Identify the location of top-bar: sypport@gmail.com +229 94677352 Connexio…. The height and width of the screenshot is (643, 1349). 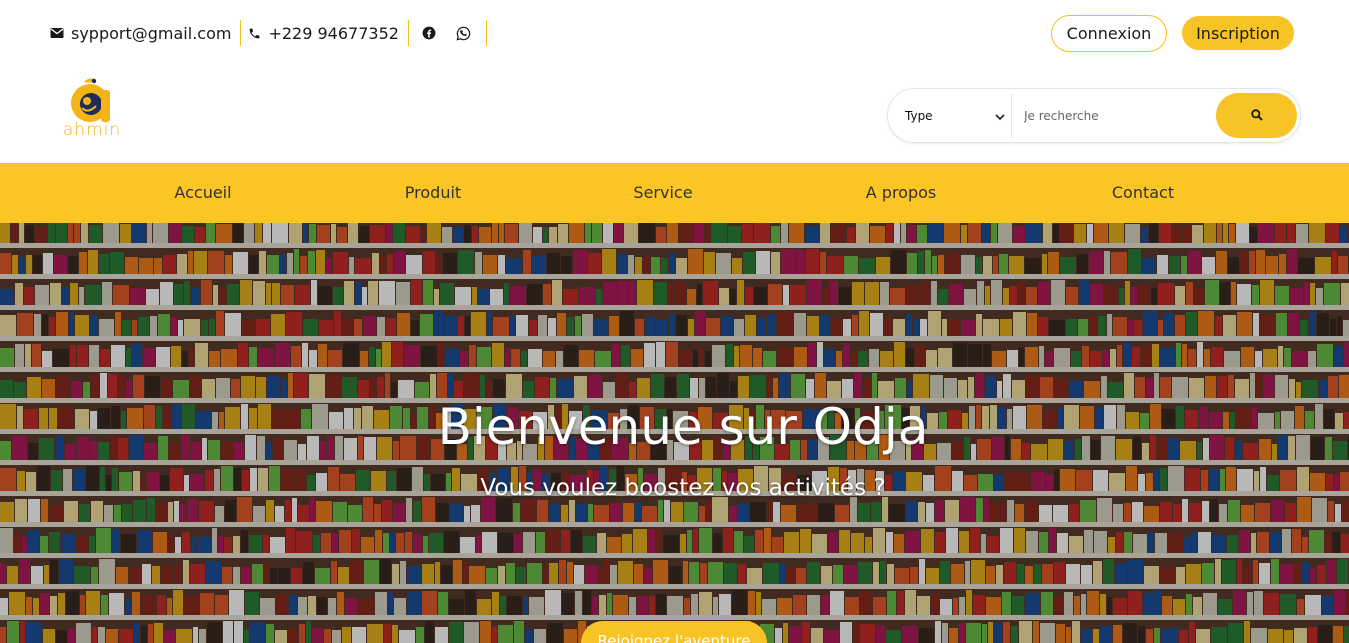
(674, 33).